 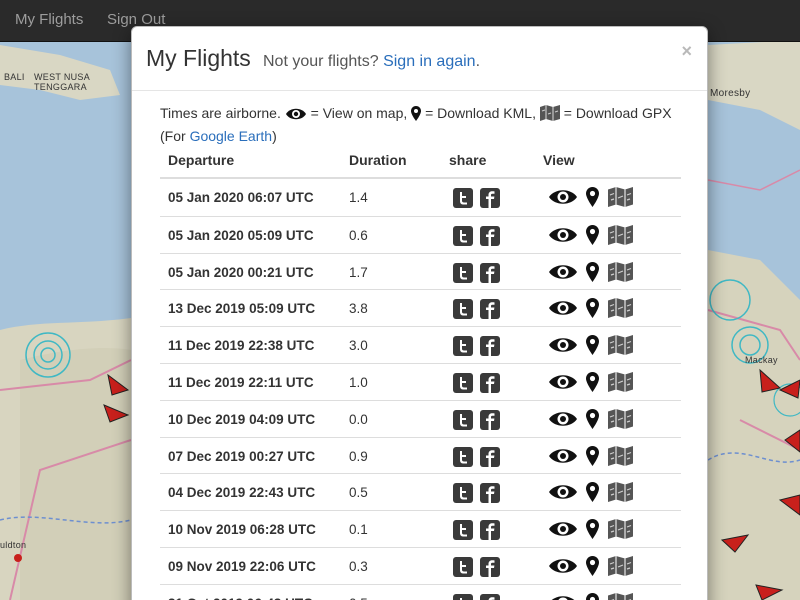 I want to click on map-label-uldton: uldton, so click(x=13, y=545).